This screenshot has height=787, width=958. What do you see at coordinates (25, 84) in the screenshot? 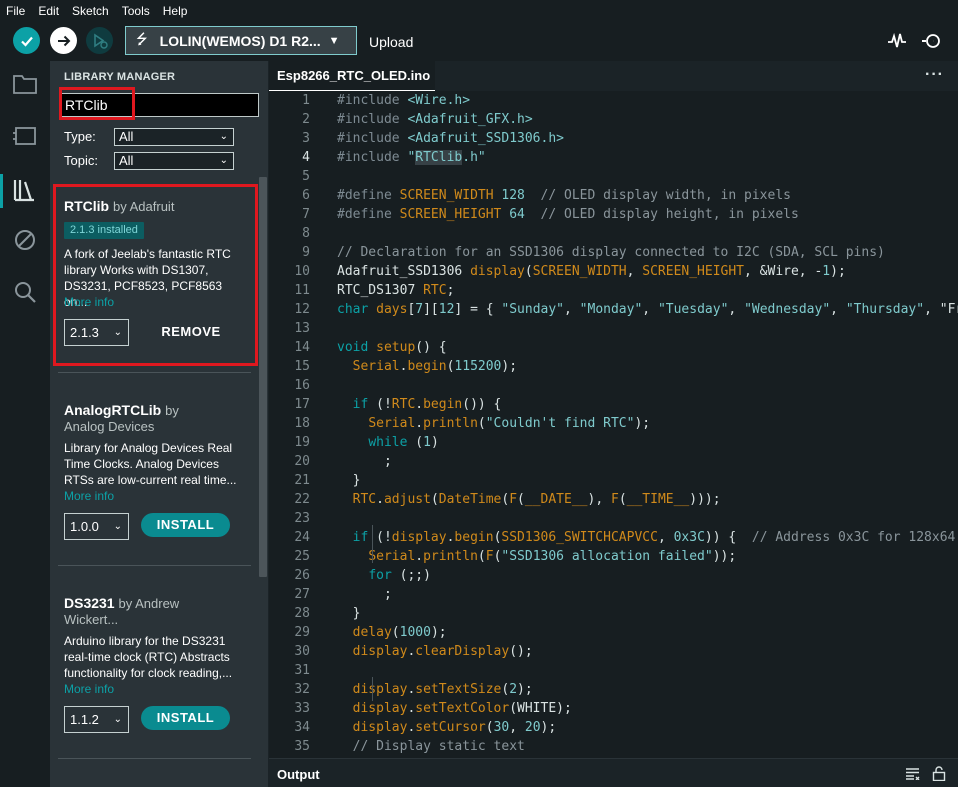
I see `folder-icon` at bounding box center [25, 84].